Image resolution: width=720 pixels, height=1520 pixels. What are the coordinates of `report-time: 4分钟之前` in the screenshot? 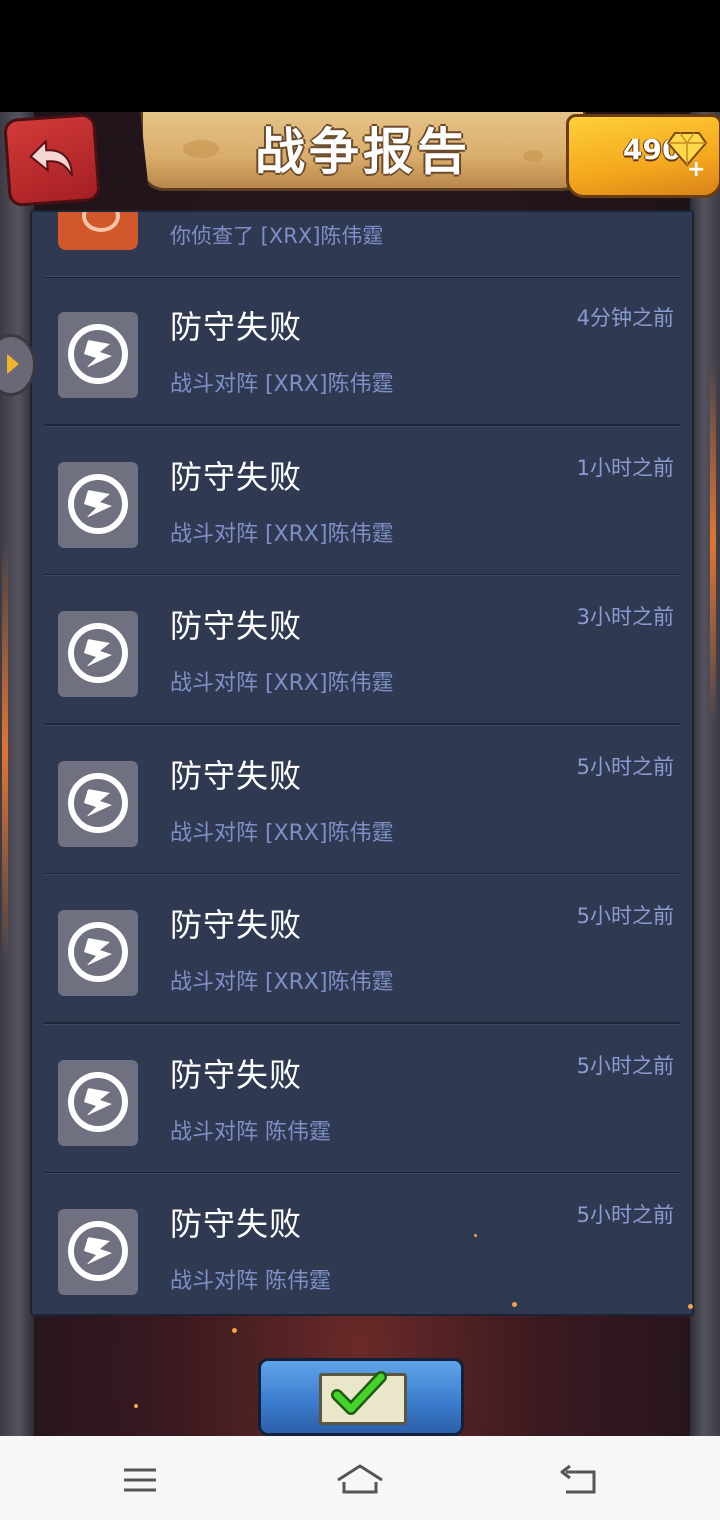 It's located at (625, 318).